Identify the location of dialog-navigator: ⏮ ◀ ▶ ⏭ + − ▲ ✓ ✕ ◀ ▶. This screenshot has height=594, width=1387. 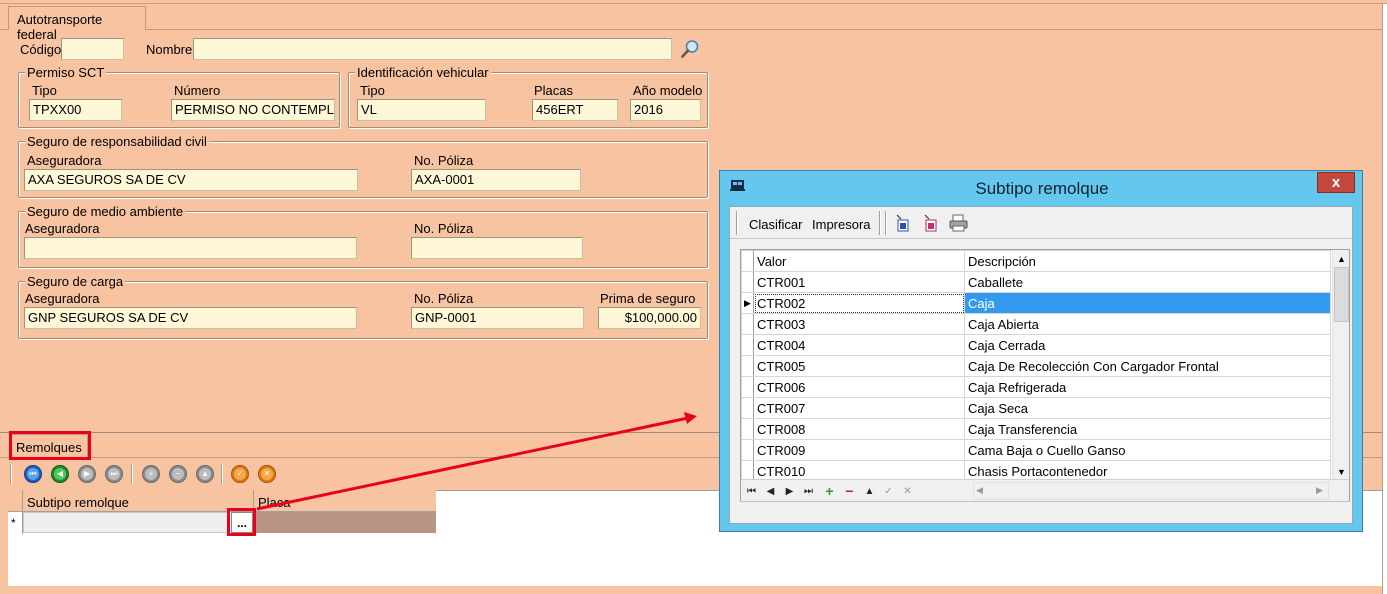
(1045, 490).